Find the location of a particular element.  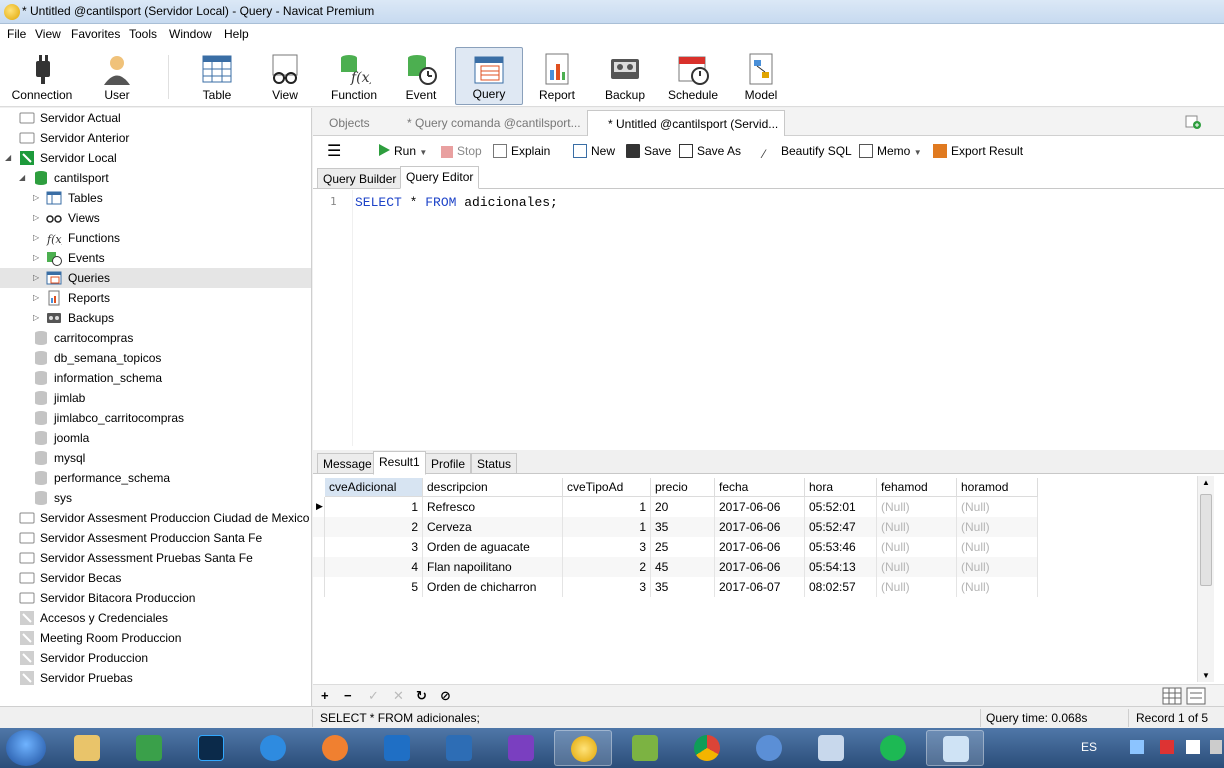

menu-tools: Tools is located at coordinates (143, 34).